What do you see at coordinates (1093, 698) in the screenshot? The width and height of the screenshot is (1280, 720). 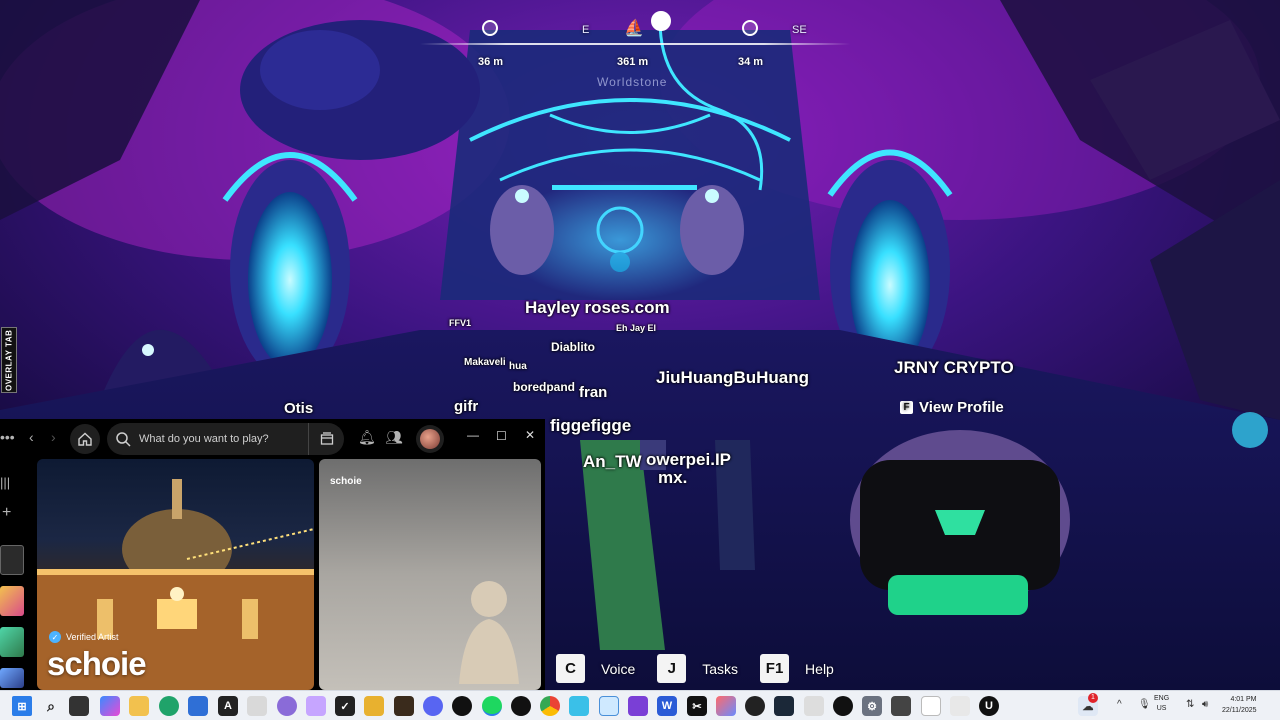 I see `notification-count: 1` at bounding box center [1093, 698].